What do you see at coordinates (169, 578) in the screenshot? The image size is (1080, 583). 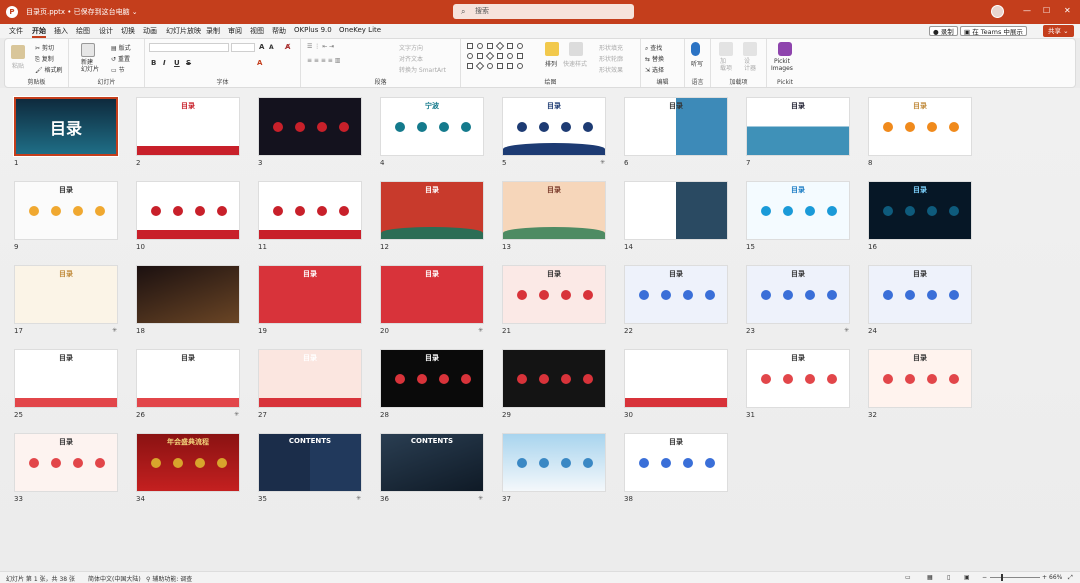 I see `accessibility-status: ⚲ 辅助功能: 调查` at bounding box center [169, 578].